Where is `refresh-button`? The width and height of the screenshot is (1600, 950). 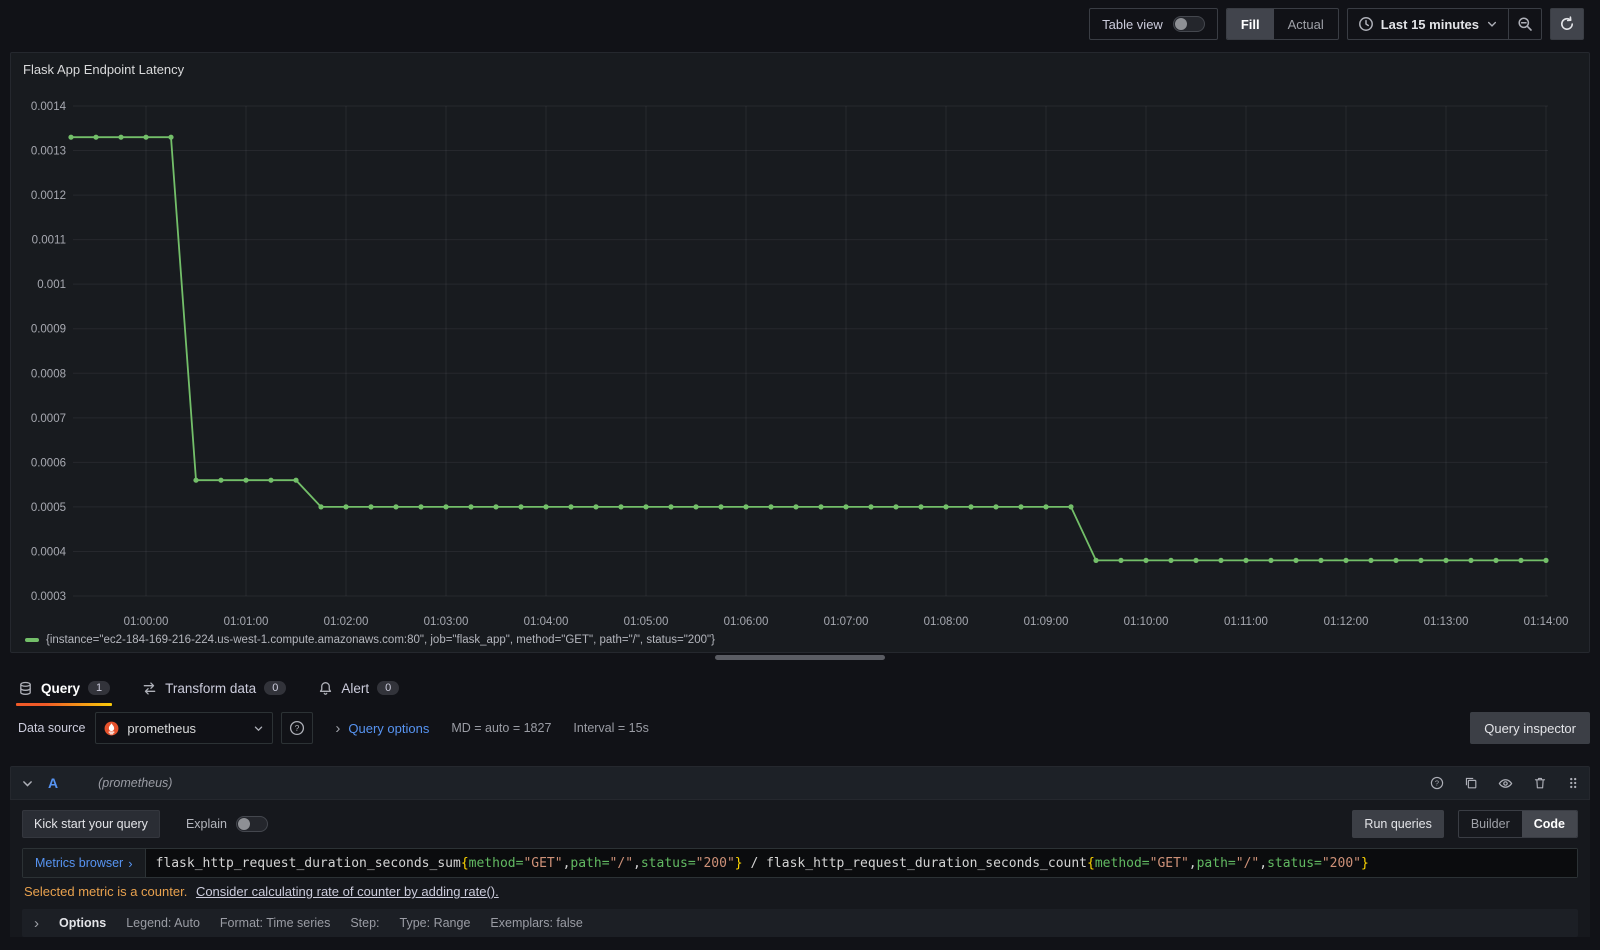
refresh-button is located at coordinates (1567, 24).